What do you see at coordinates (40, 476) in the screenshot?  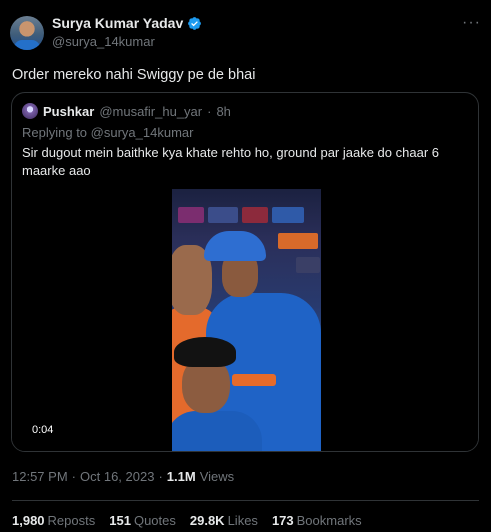 I see `tweet-time: 12:57 PM` at bounding box center [40, 476].